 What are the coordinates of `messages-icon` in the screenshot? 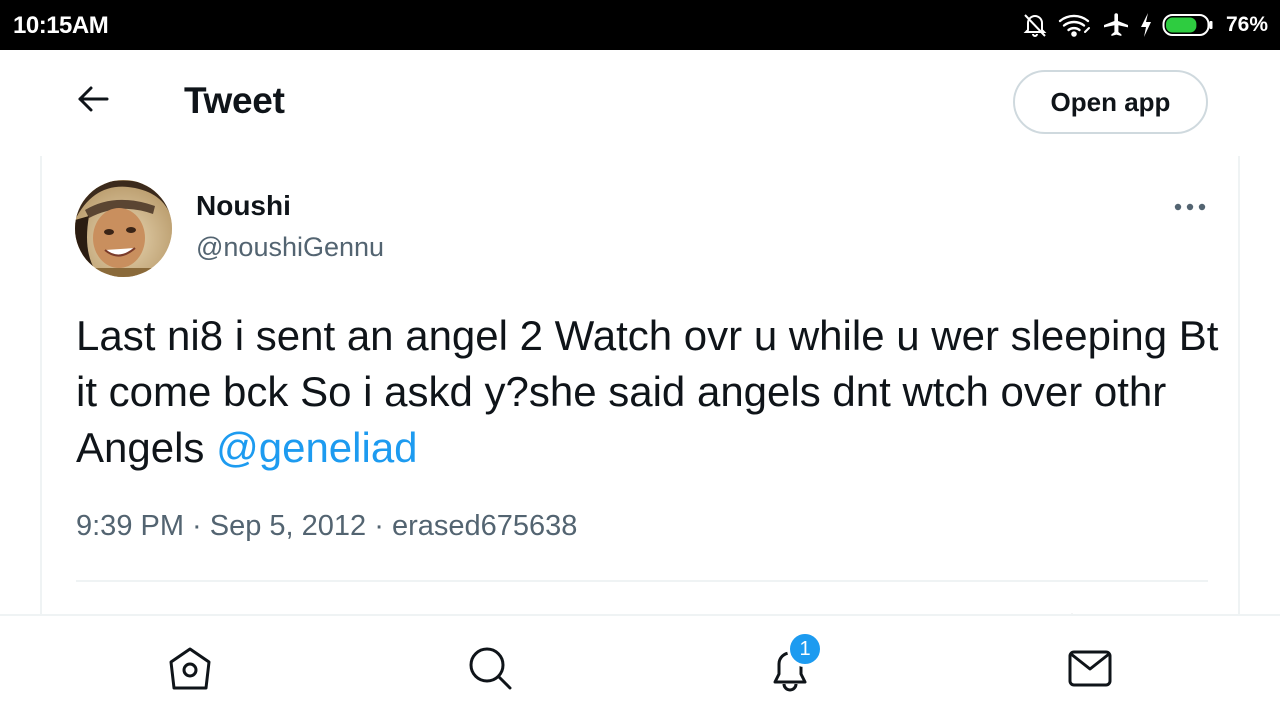 It's located at (1090, 670).